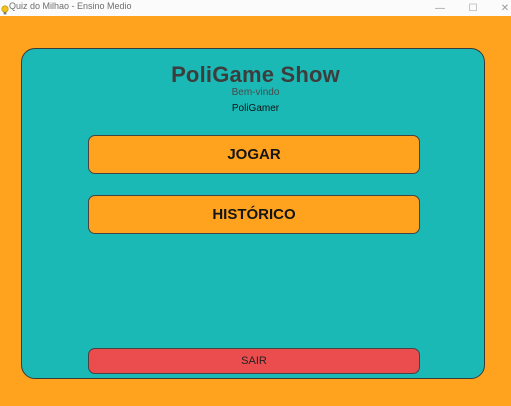 Image resolution: width=511 pixels, height=406 pixels. I want to click on welcome-text: Bem-vindo, so click(255, 92).